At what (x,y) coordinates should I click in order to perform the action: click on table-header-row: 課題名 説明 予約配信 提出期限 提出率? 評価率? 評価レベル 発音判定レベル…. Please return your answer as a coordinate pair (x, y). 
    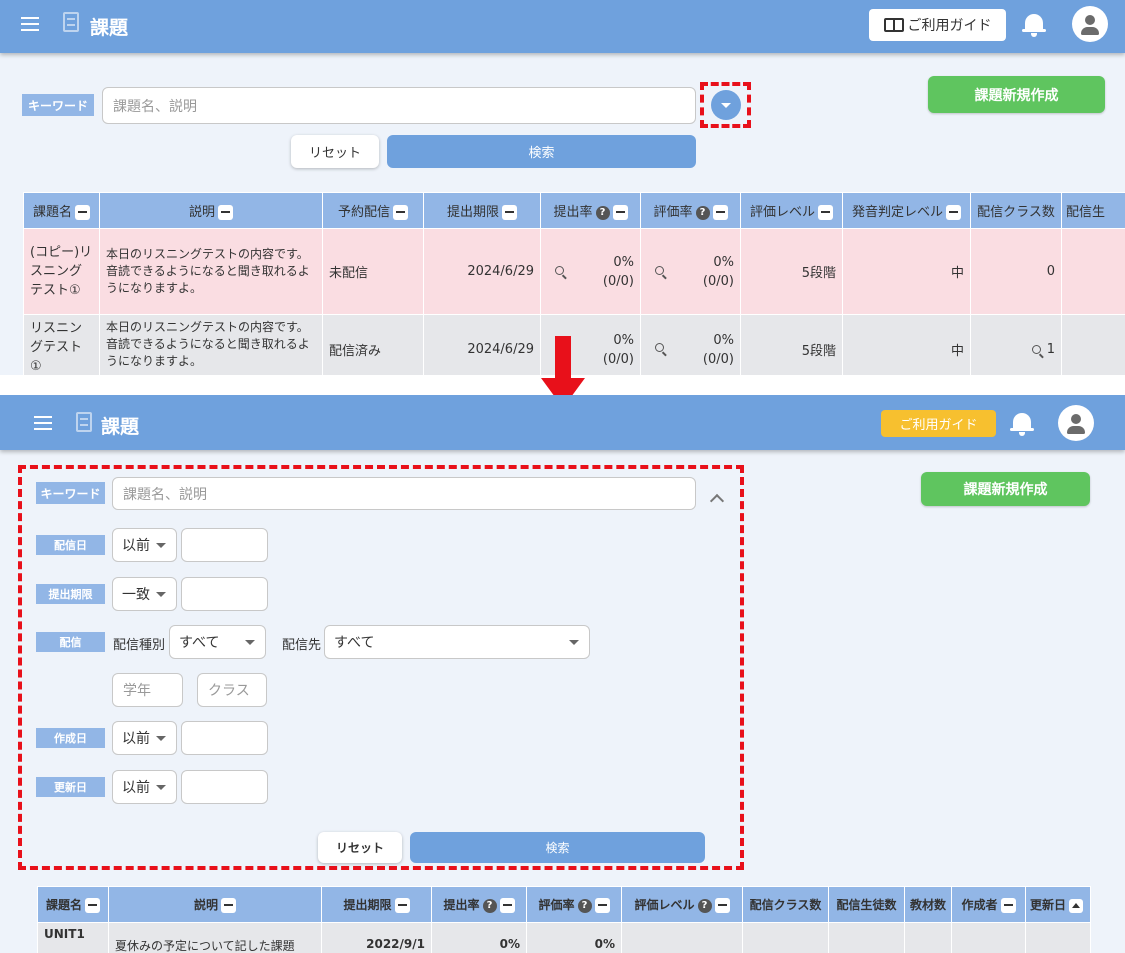
    Looking at the image, I should click on (574, 210).